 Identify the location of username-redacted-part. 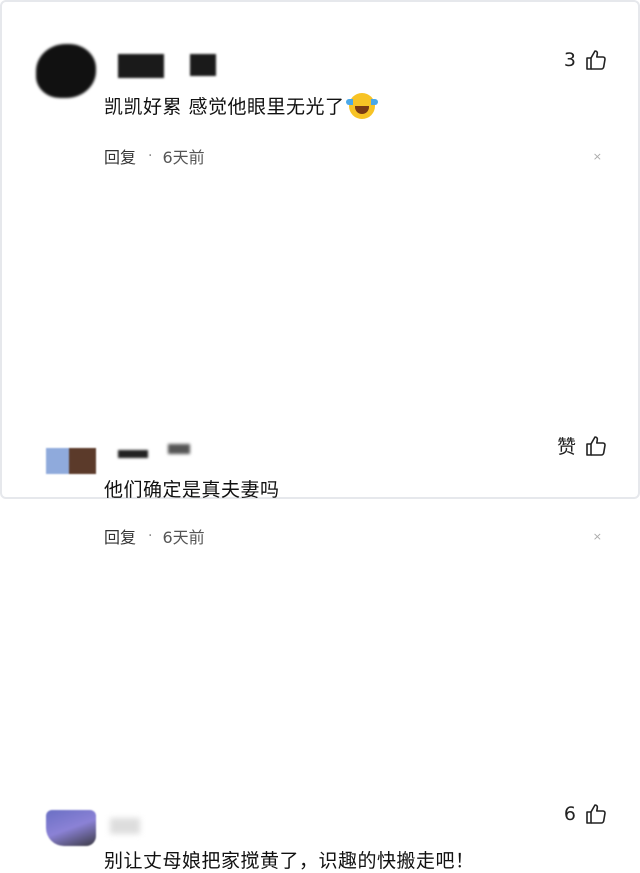
(203, 65).